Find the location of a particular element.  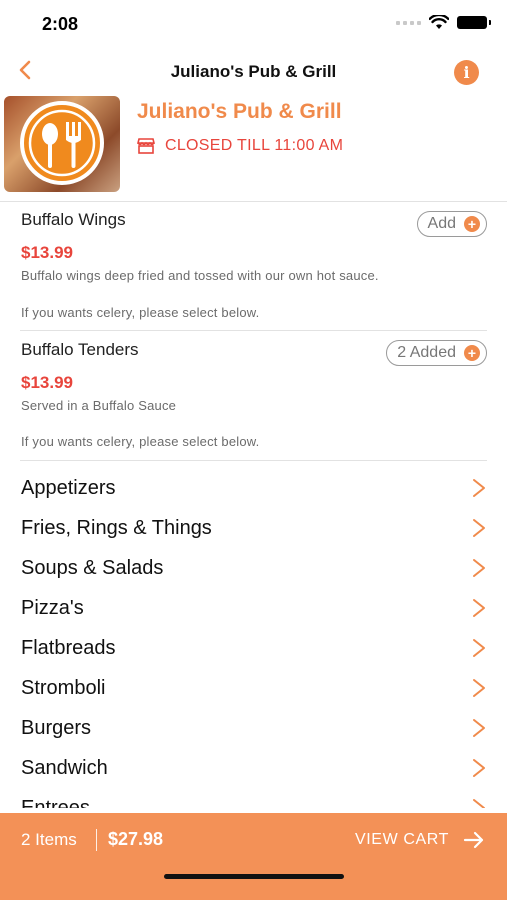

view-cart-button: VIEW CART is located at coordinates (402, 840).